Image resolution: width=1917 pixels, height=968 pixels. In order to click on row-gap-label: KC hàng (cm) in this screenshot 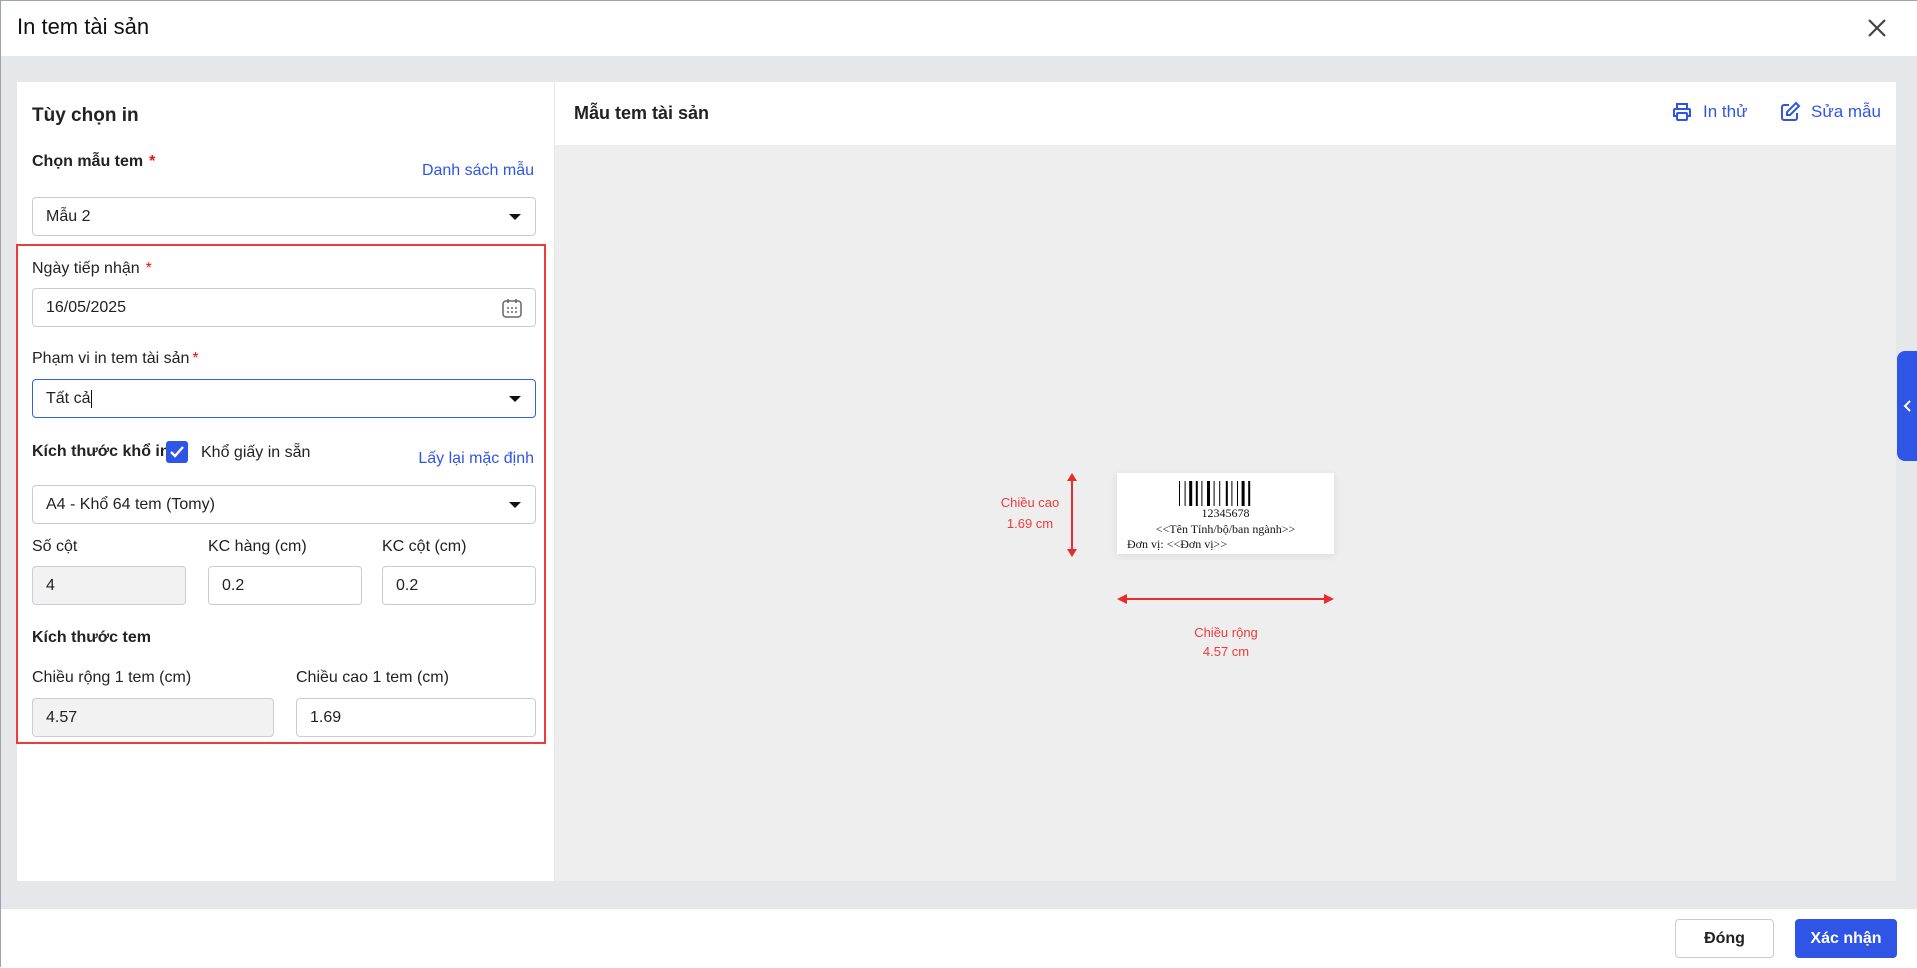, I will do `click(257, 546)`.